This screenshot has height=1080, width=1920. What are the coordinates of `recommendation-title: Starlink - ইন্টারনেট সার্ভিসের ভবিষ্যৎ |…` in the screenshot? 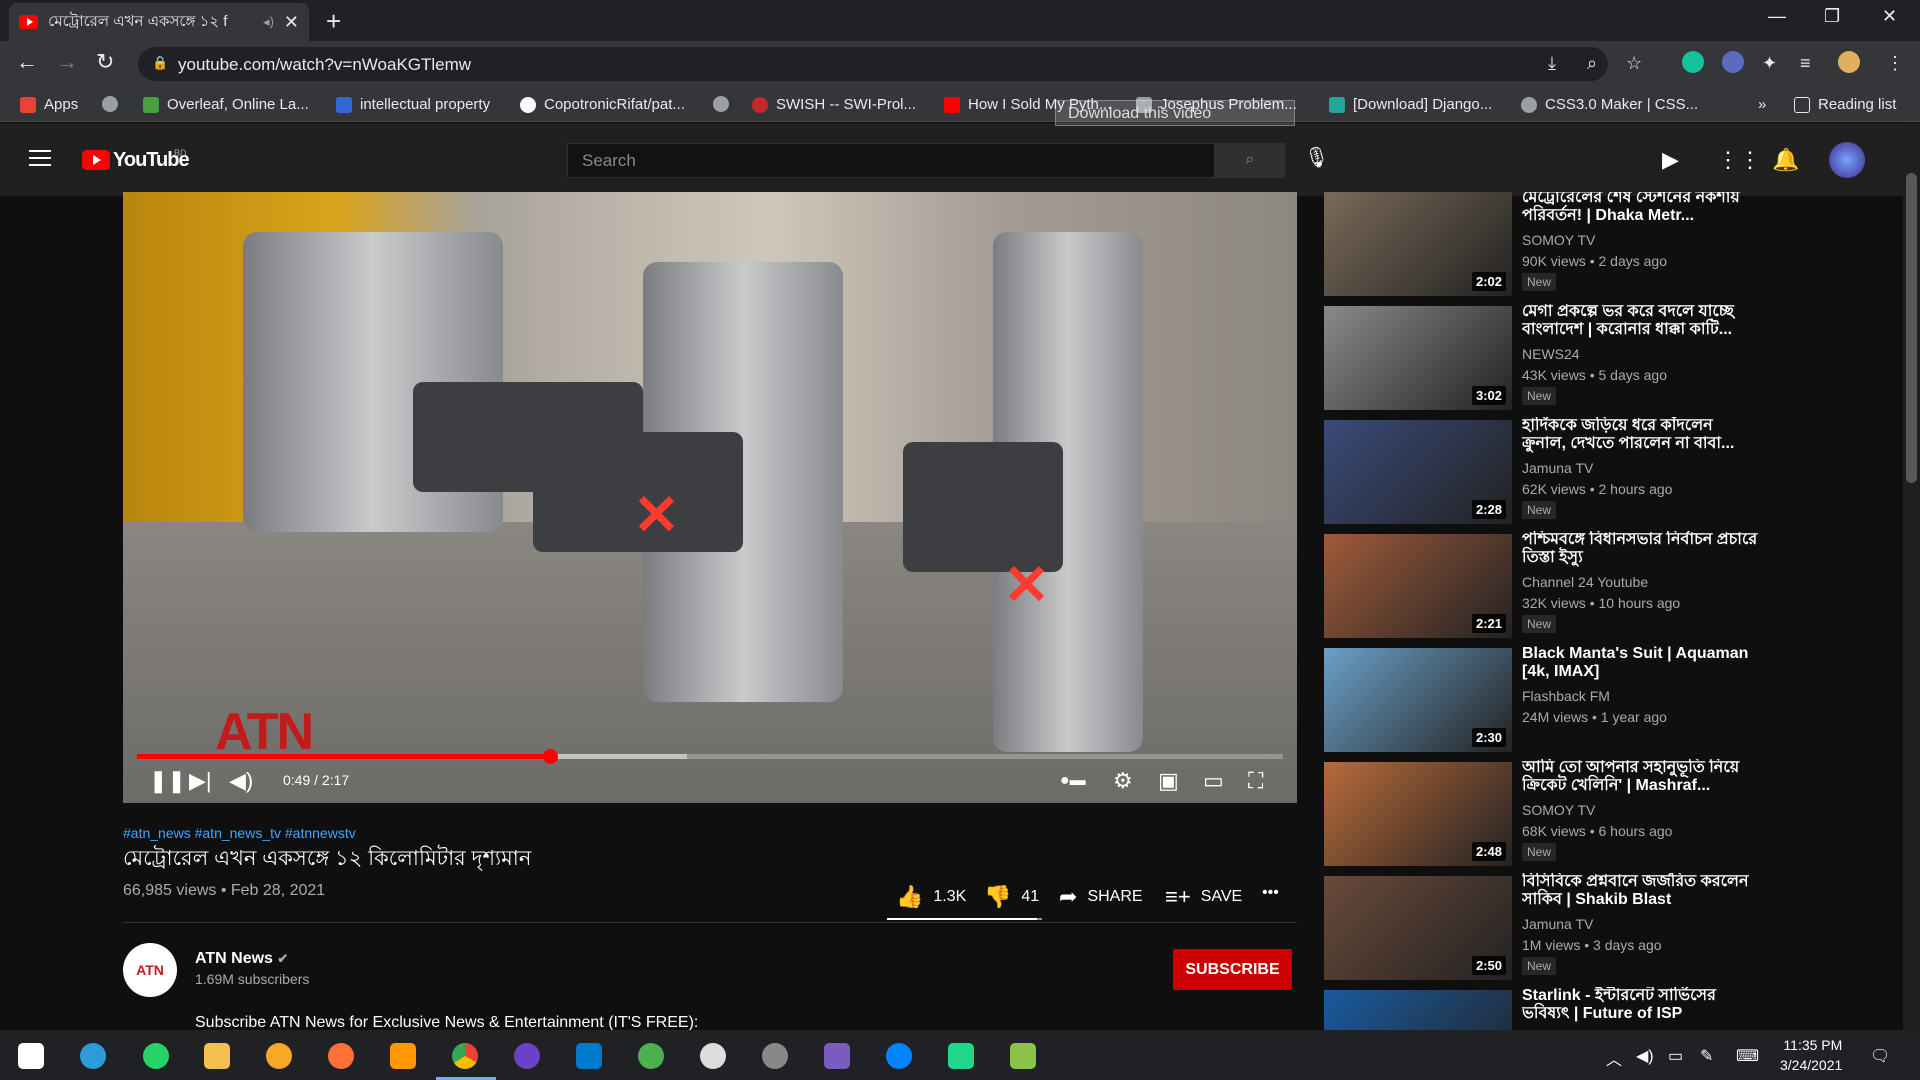 It's located at (1640, 1005).